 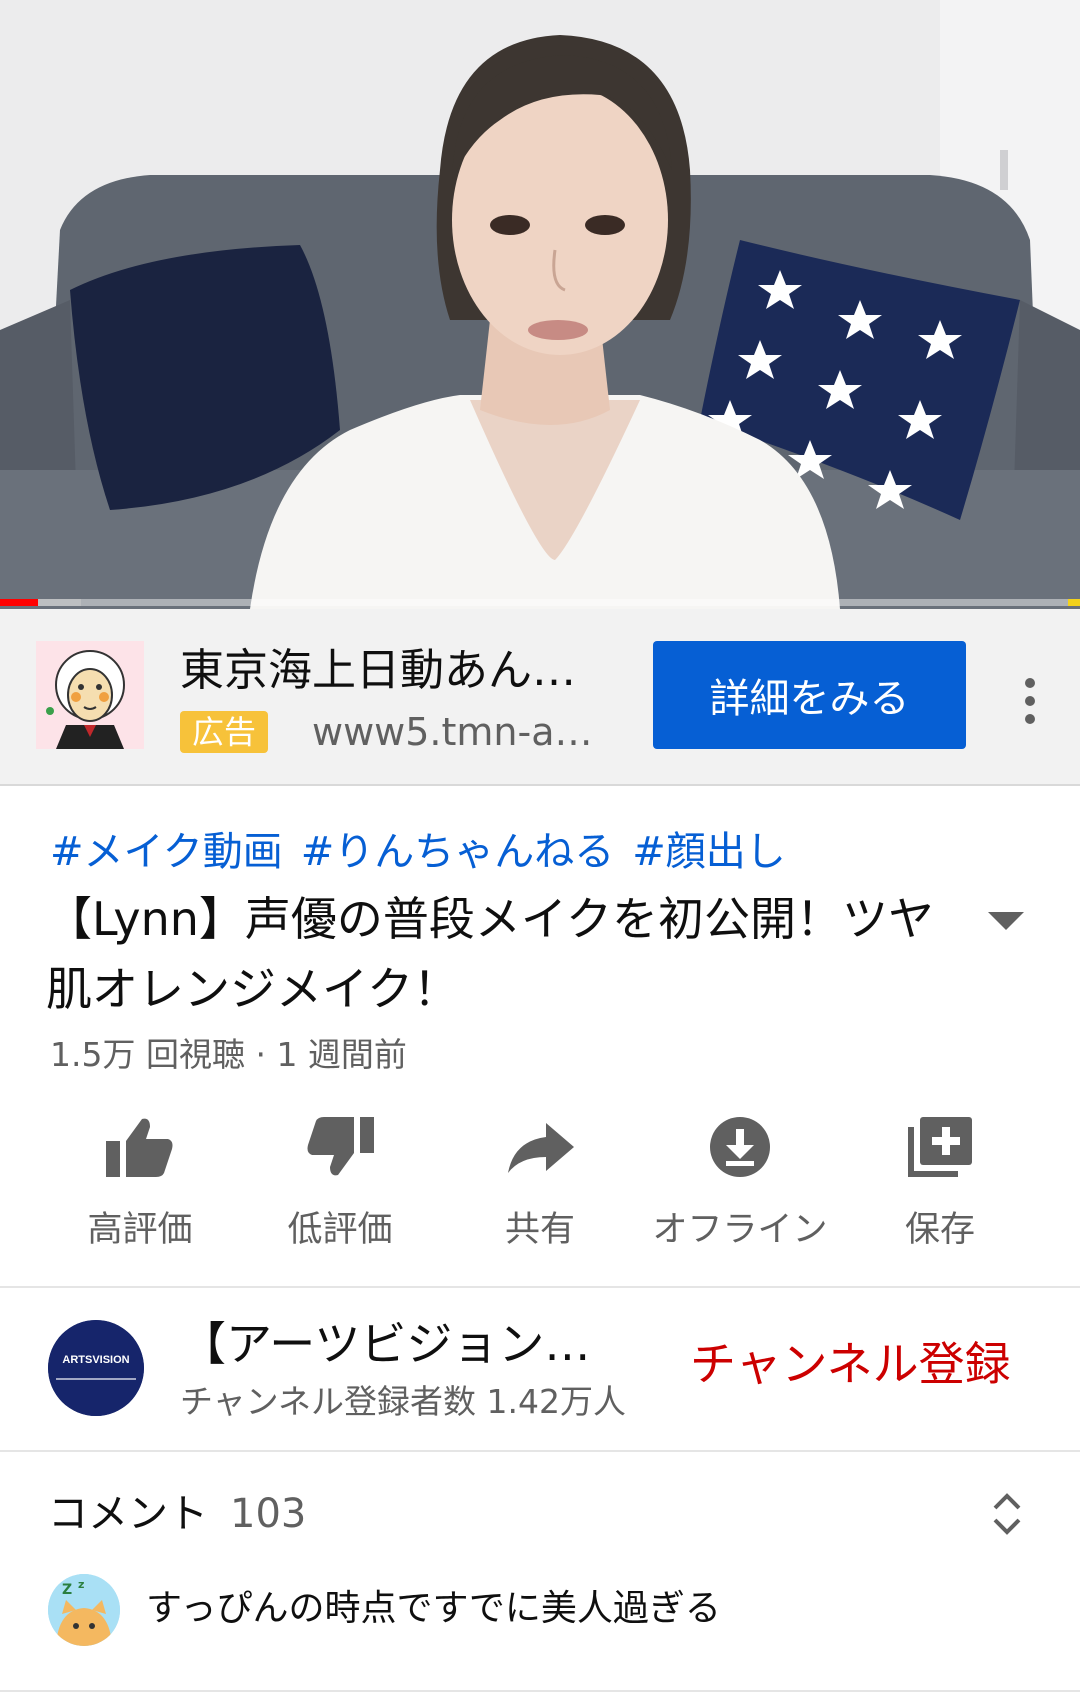 I want to click on save-label: 保存, so click(x=939, y=1230).